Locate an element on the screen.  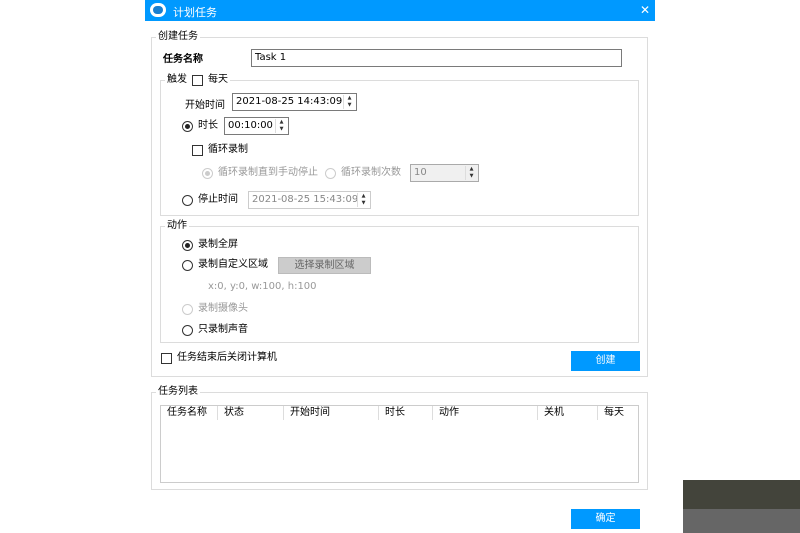
fullscreen-label: 录制全屏 is located at coordinates (218, 244).